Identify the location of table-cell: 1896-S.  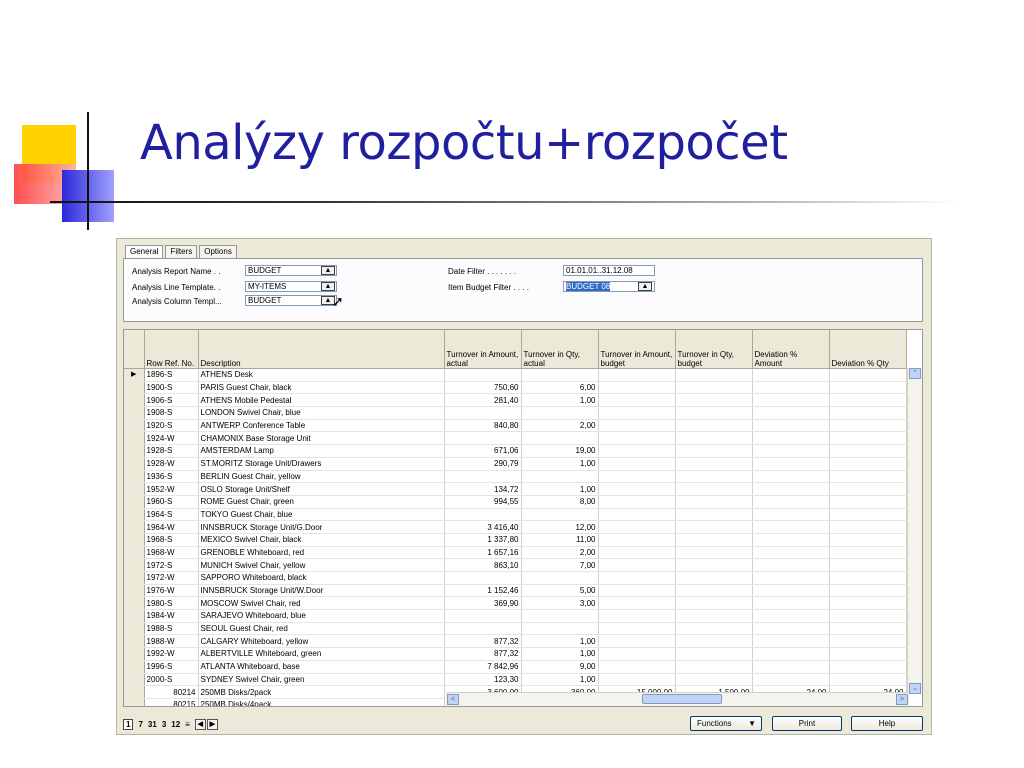
(171, 375).